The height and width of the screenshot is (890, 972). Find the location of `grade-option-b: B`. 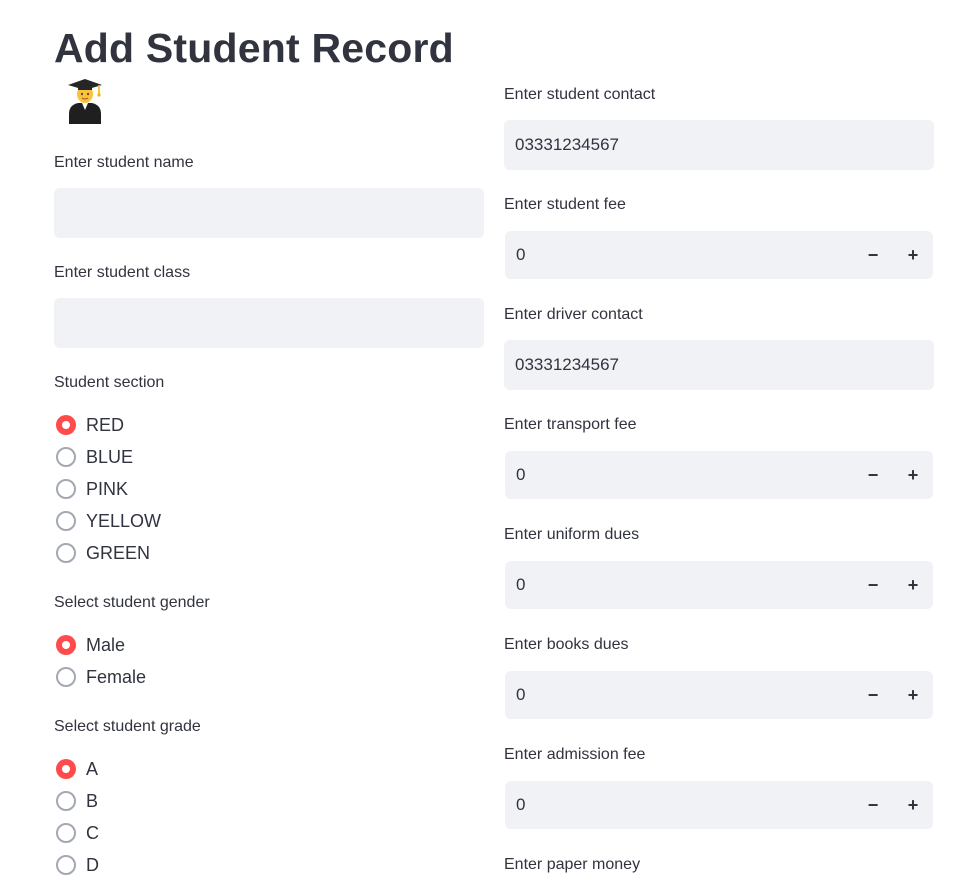

grade-option-b: B is located at coordinates (76, 801).